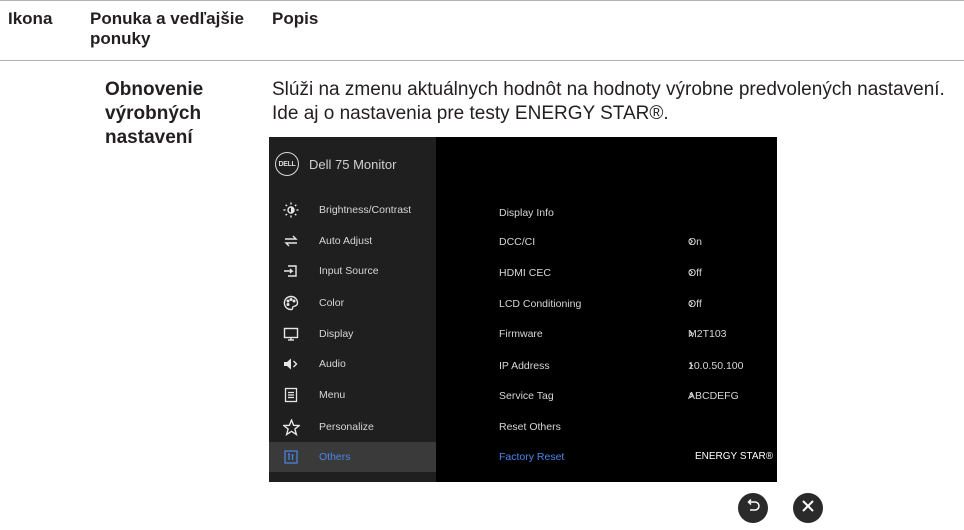  What do you see at coordinates (482, 60) in the screenshot?
I see `header-rule` at bounding box center [482, 60].